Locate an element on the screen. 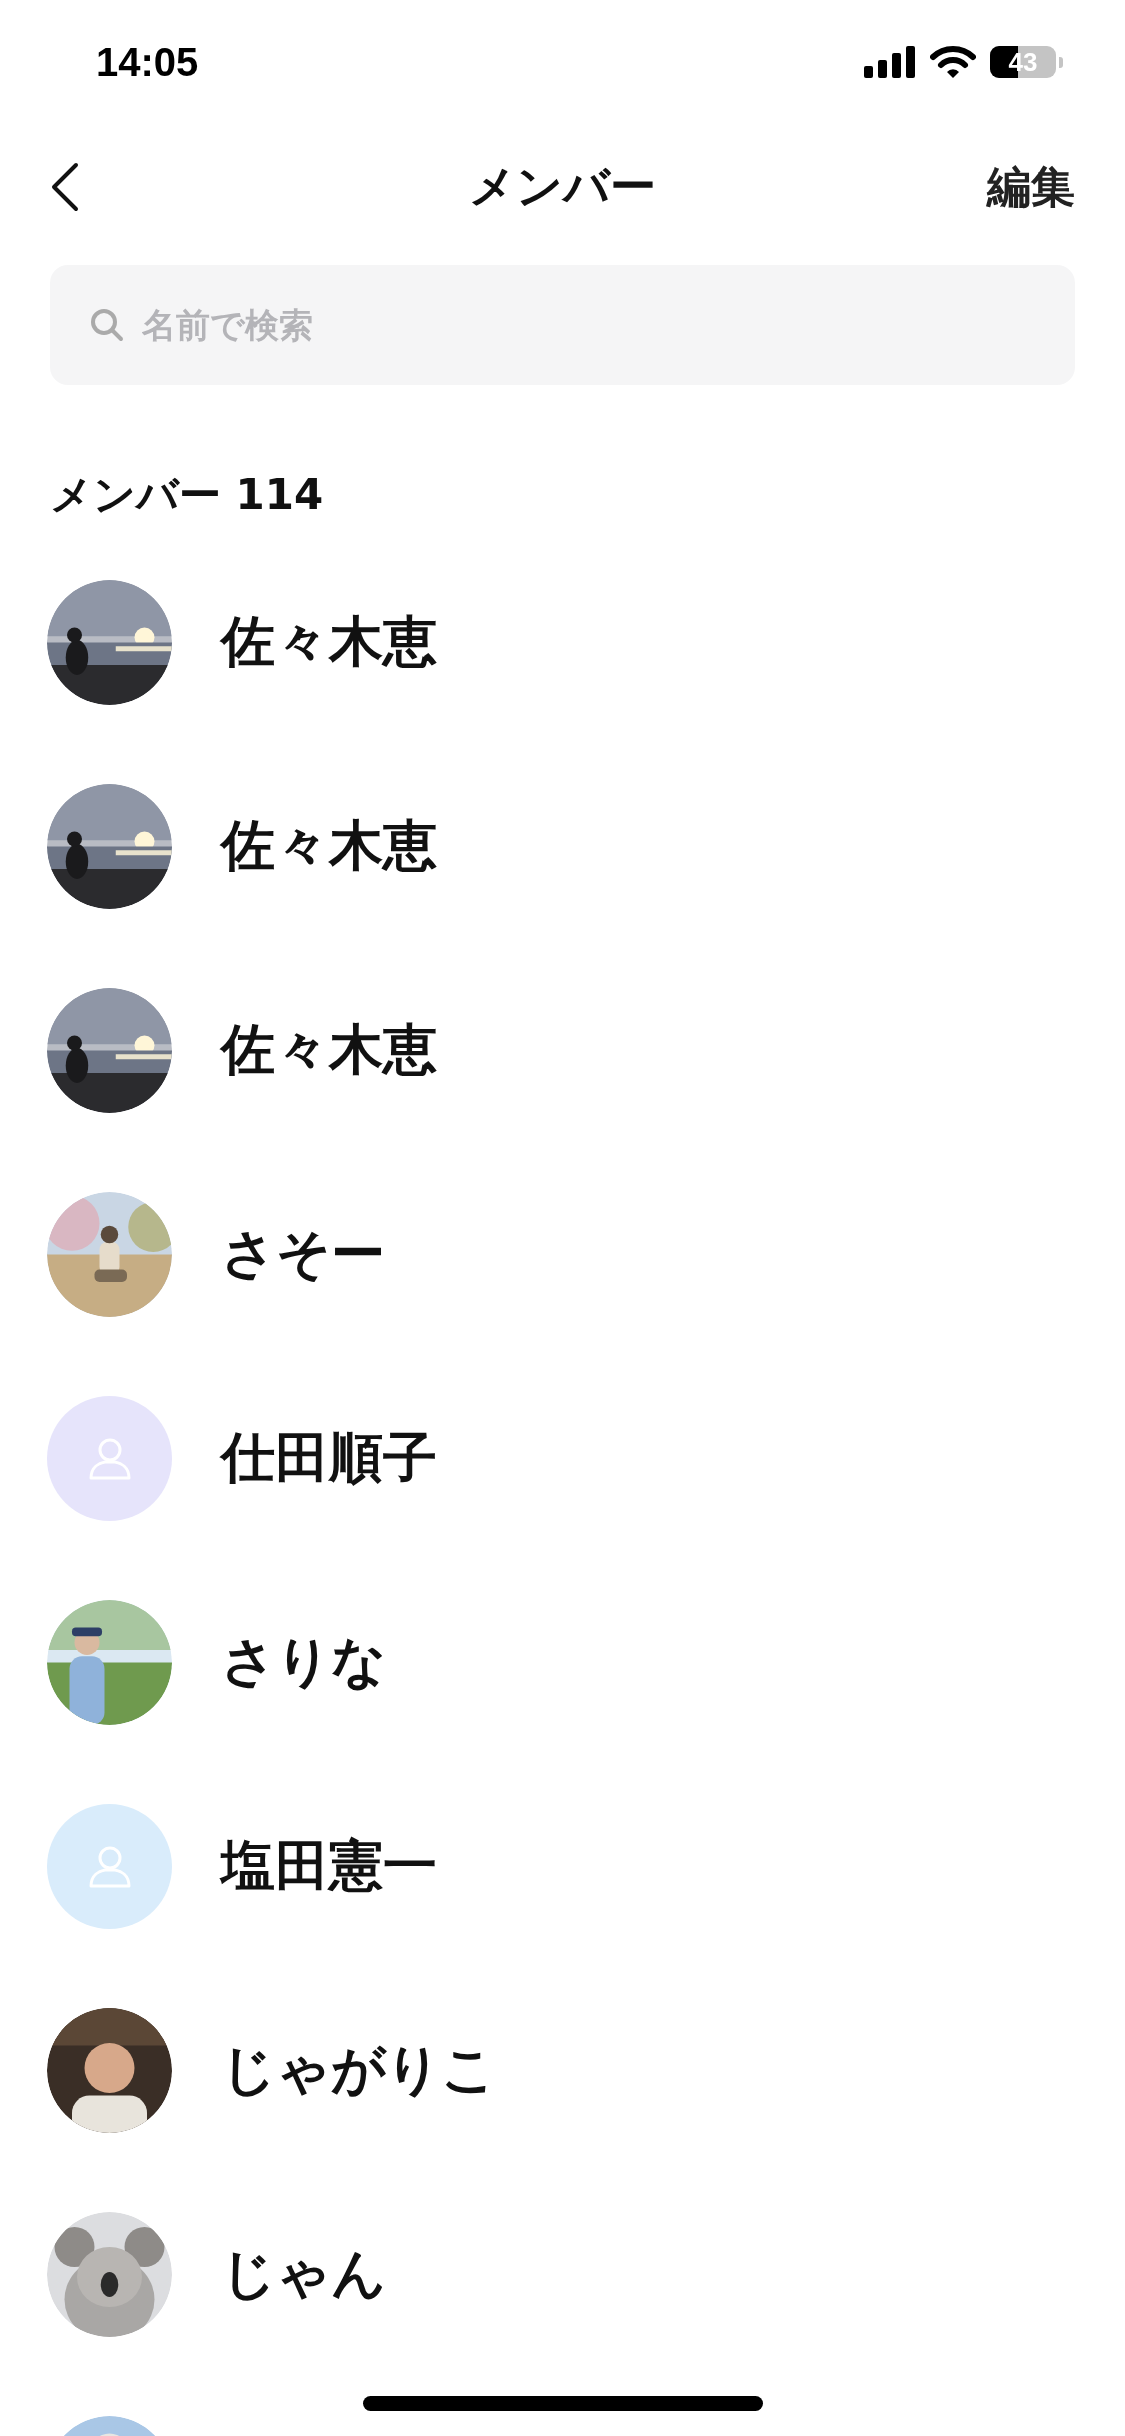 This screenshot has height=2436, width=1125. member-name: 塩田憲一 is located at coordinates (329, 1866).